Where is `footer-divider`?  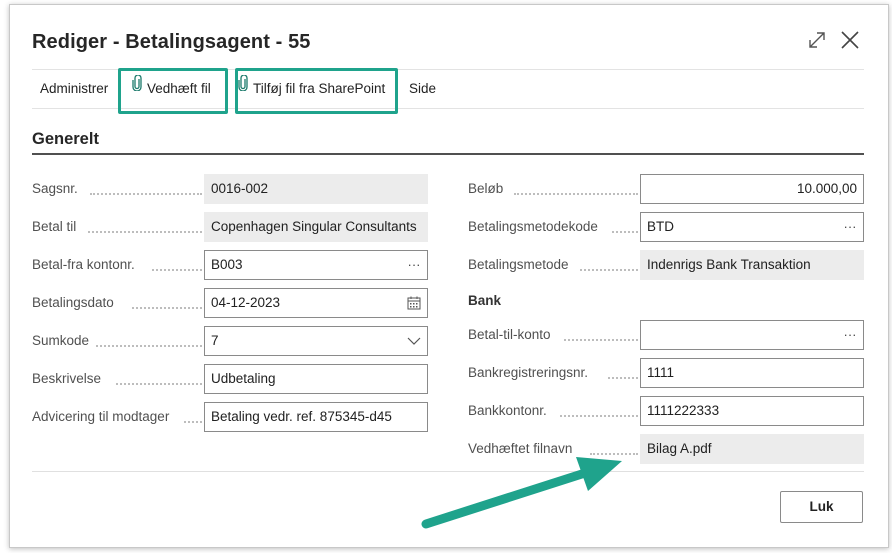 footer-divider is located at coordinates (448, 471).